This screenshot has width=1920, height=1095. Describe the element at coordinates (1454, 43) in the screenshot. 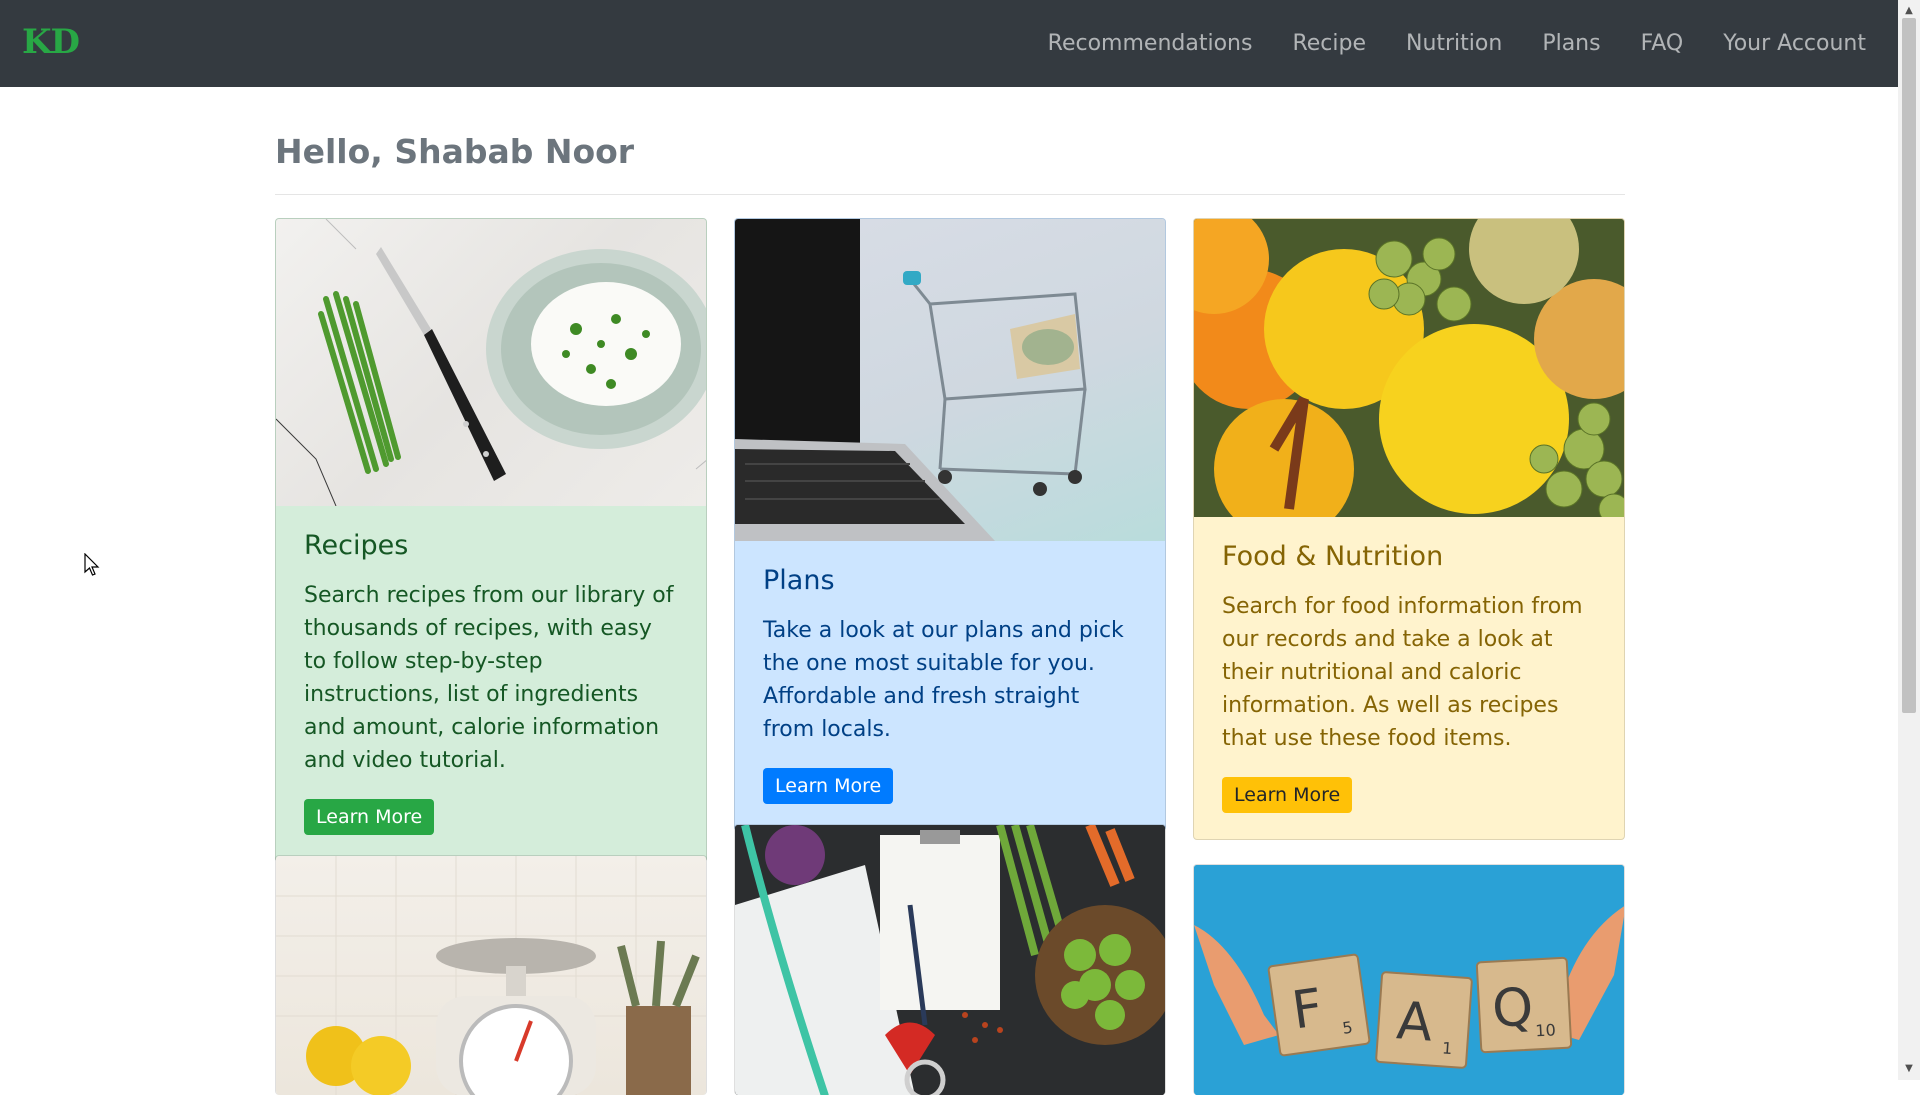

I see `nav-nutrition: Nutrition` at that location.